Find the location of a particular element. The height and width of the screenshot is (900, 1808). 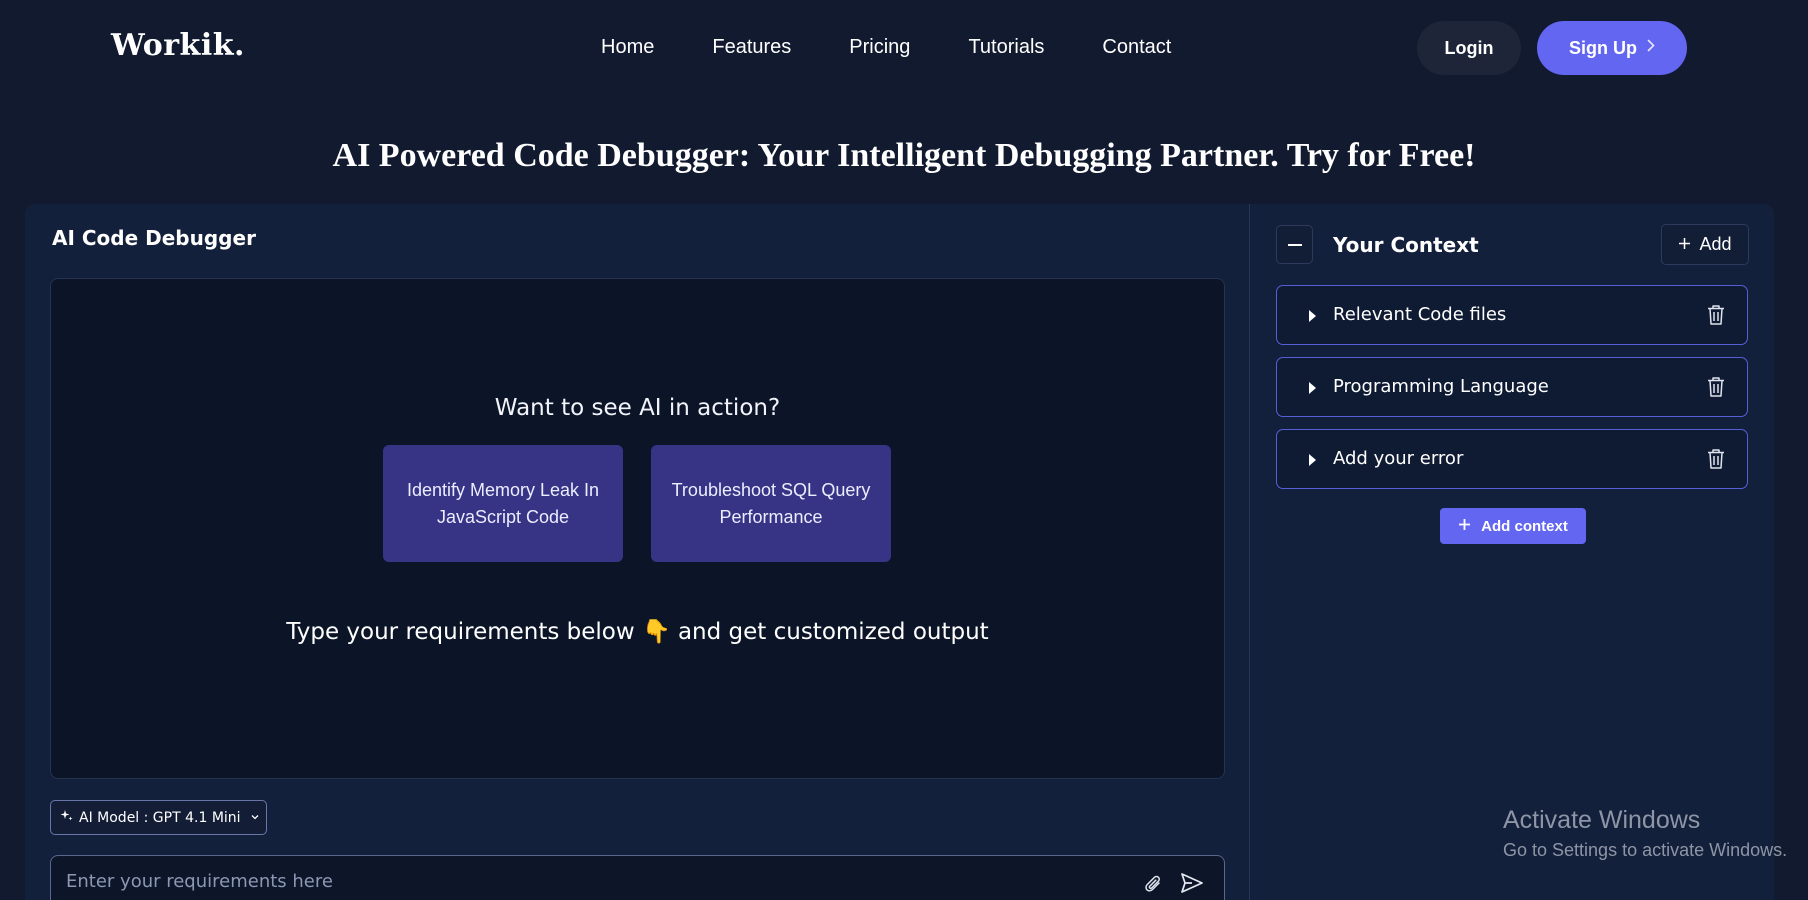

context-item-label: Programming Language is located at coordinates (1441, 386).